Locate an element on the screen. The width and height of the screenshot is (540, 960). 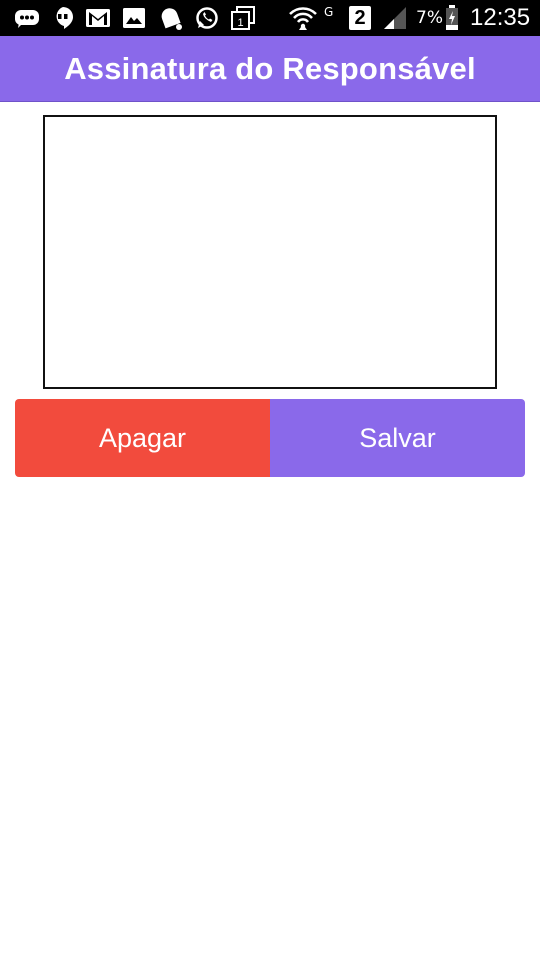
signal-icon is located at coordinates (395, 18).